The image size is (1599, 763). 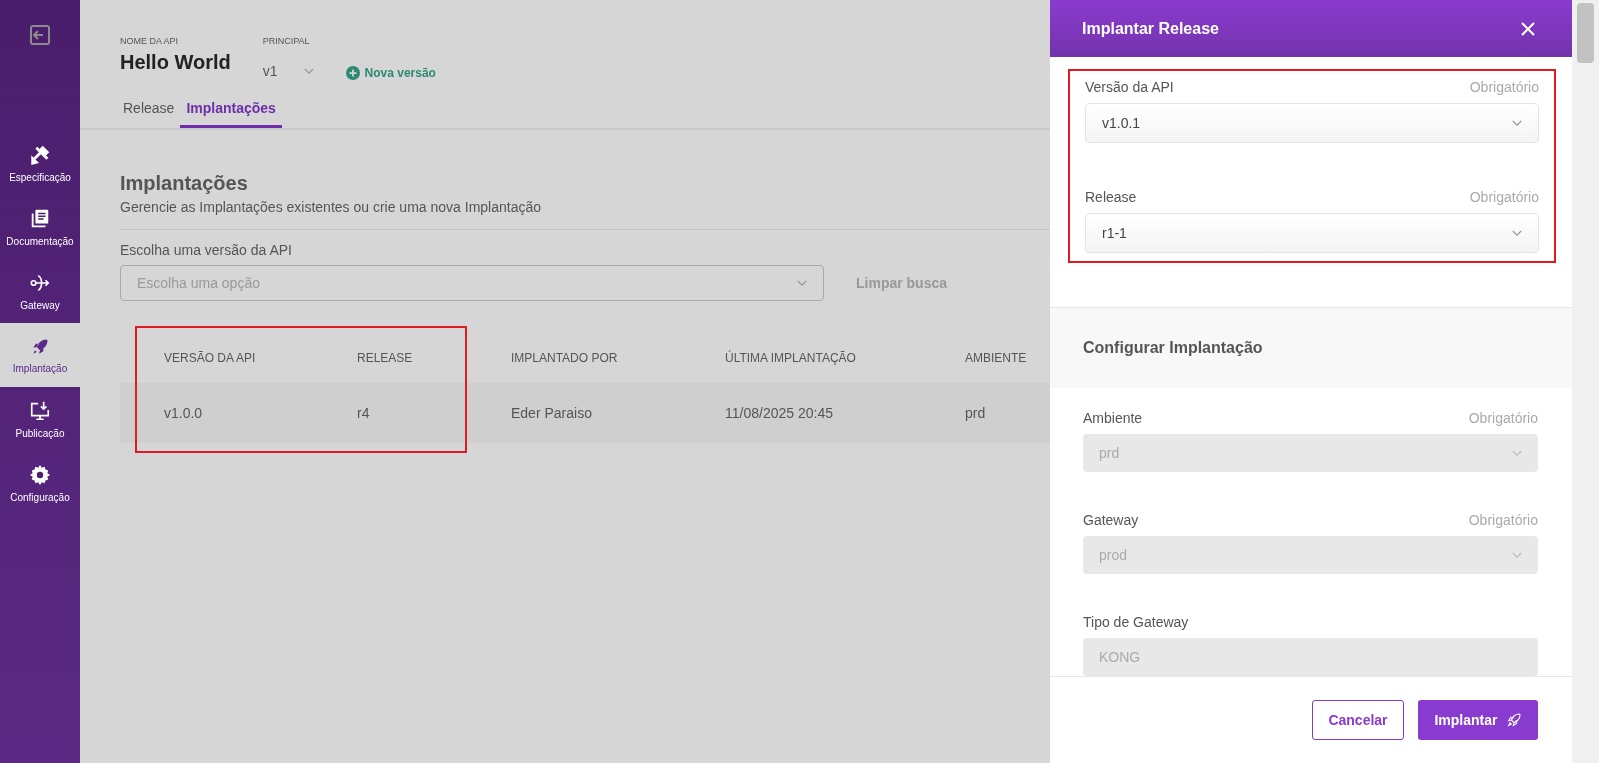 I want to click on section-title: Configurar Implantação, so click(x=1173, y=348).